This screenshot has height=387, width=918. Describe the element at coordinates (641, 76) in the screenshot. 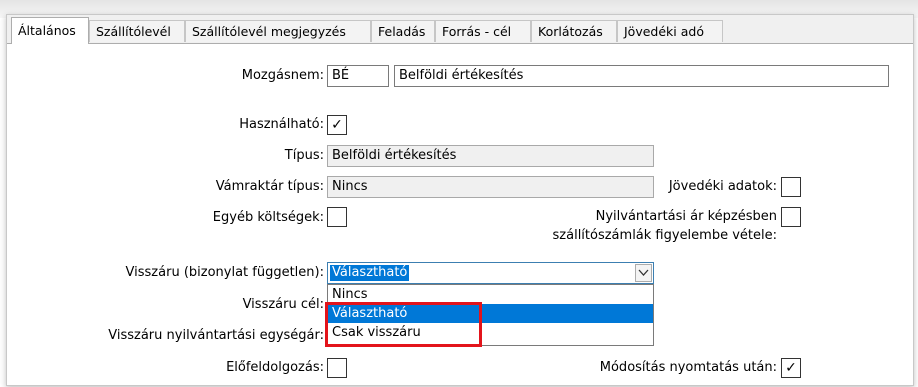

I see `mozgasnem-name-field: Belföldi értékesítés` at that location.